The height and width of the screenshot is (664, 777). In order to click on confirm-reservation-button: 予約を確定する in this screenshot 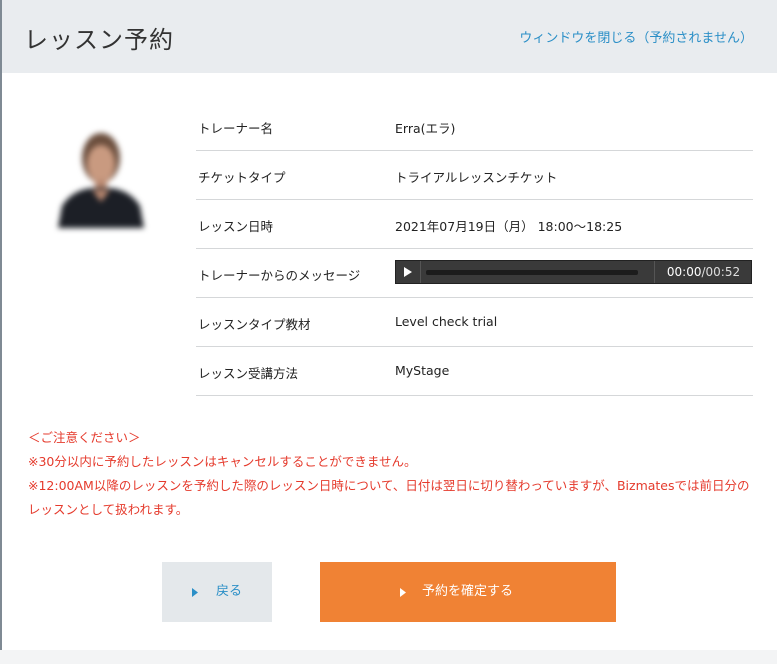, I will do `click(468, 592)`.